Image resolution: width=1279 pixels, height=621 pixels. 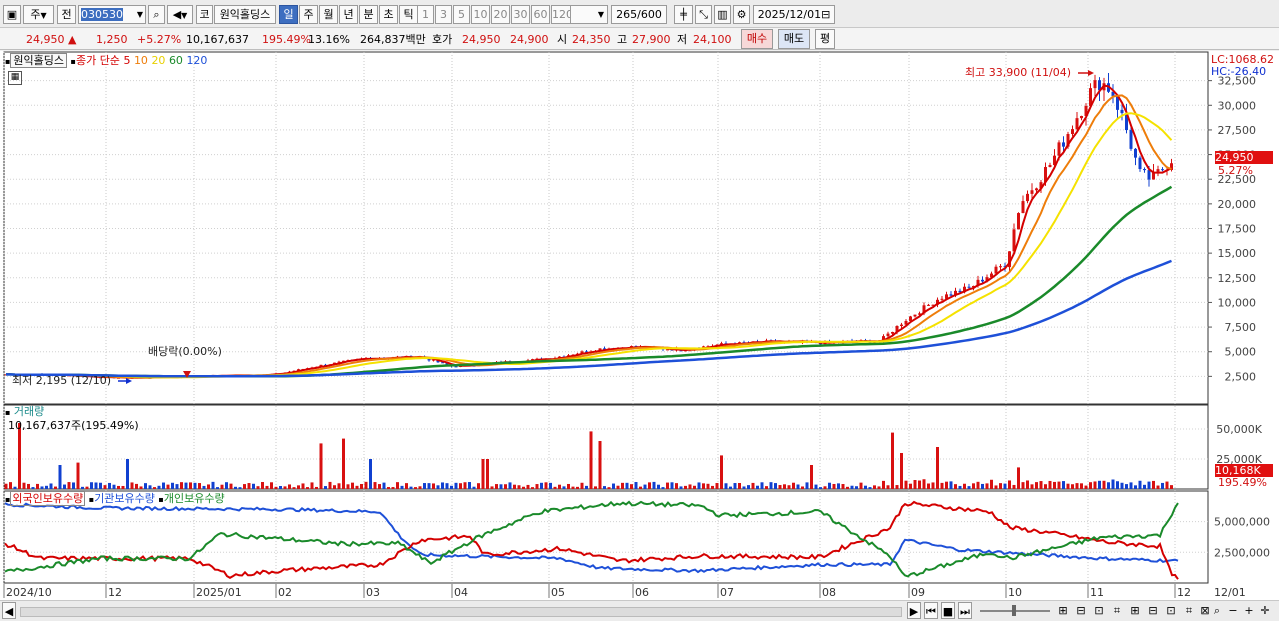 What do you see at coordinates (1135, 610) in the screenshot?
I see `chart-icon-5: ⊞` at bounding box center [1135, 610].